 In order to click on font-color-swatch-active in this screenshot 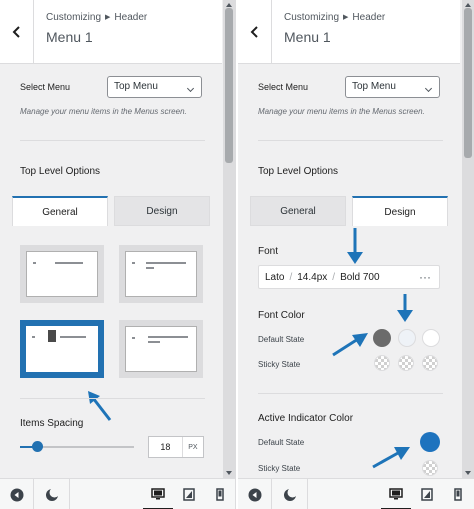, I will do `click(431, 338)`.